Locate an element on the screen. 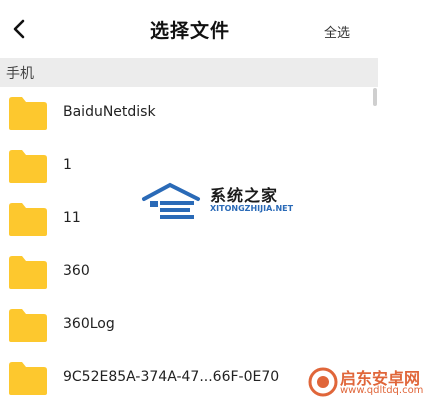 The width and height of the screenshot is (433, 403). watermark-name: 系统之家 is located at coordinates (244, 195).